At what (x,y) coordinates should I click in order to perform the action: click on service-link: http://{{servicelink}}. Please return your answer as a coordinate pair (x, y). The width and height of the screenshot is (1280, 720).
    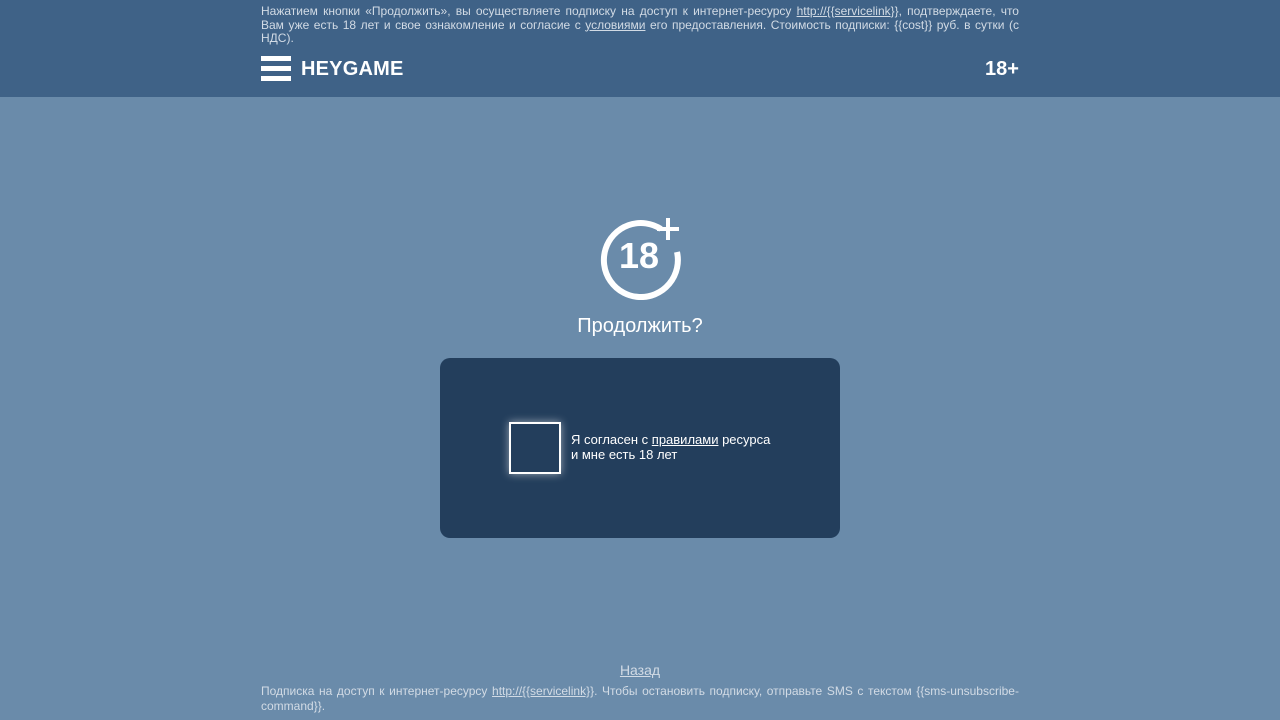
    Looking at the image, I should click on (848, 11).